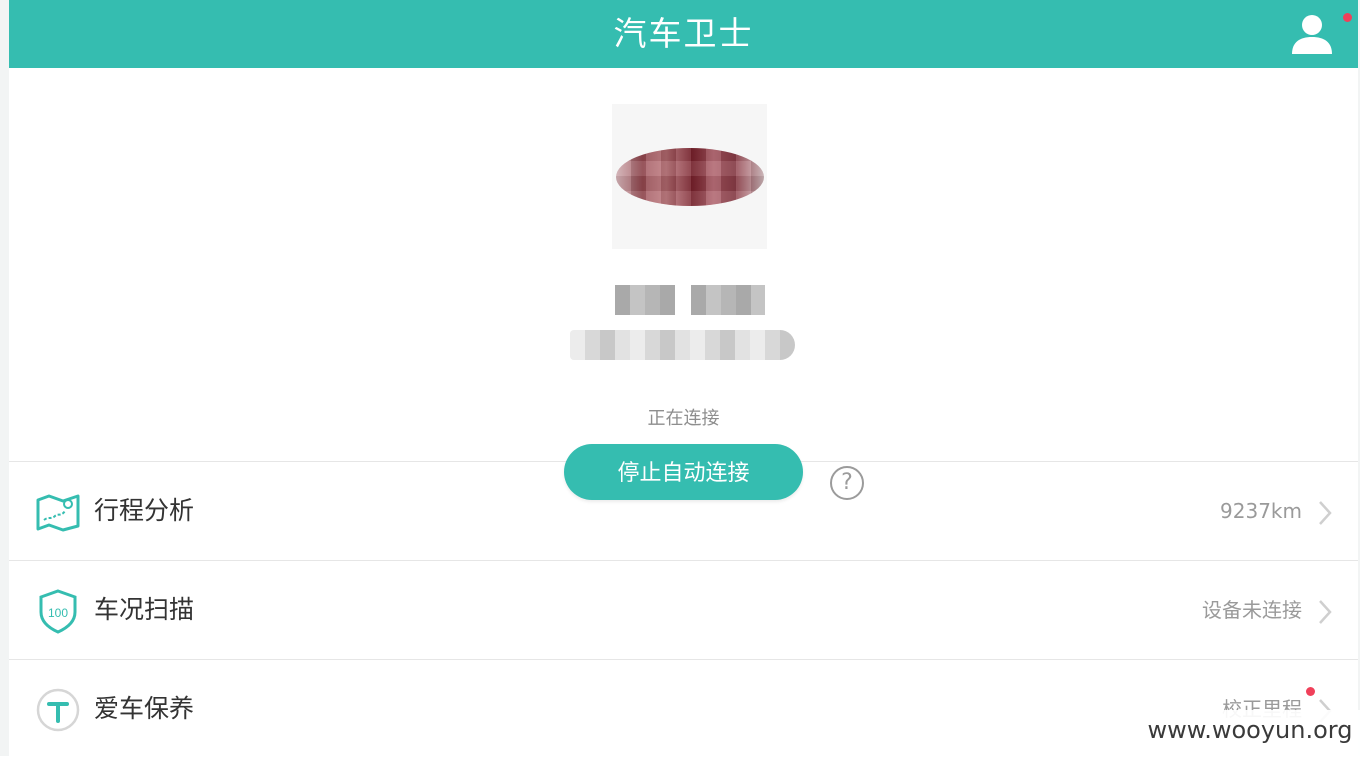  I want to click on menu-item-vehicle-scan: 100 车况扫描 设备未连接, so click(683, 609).